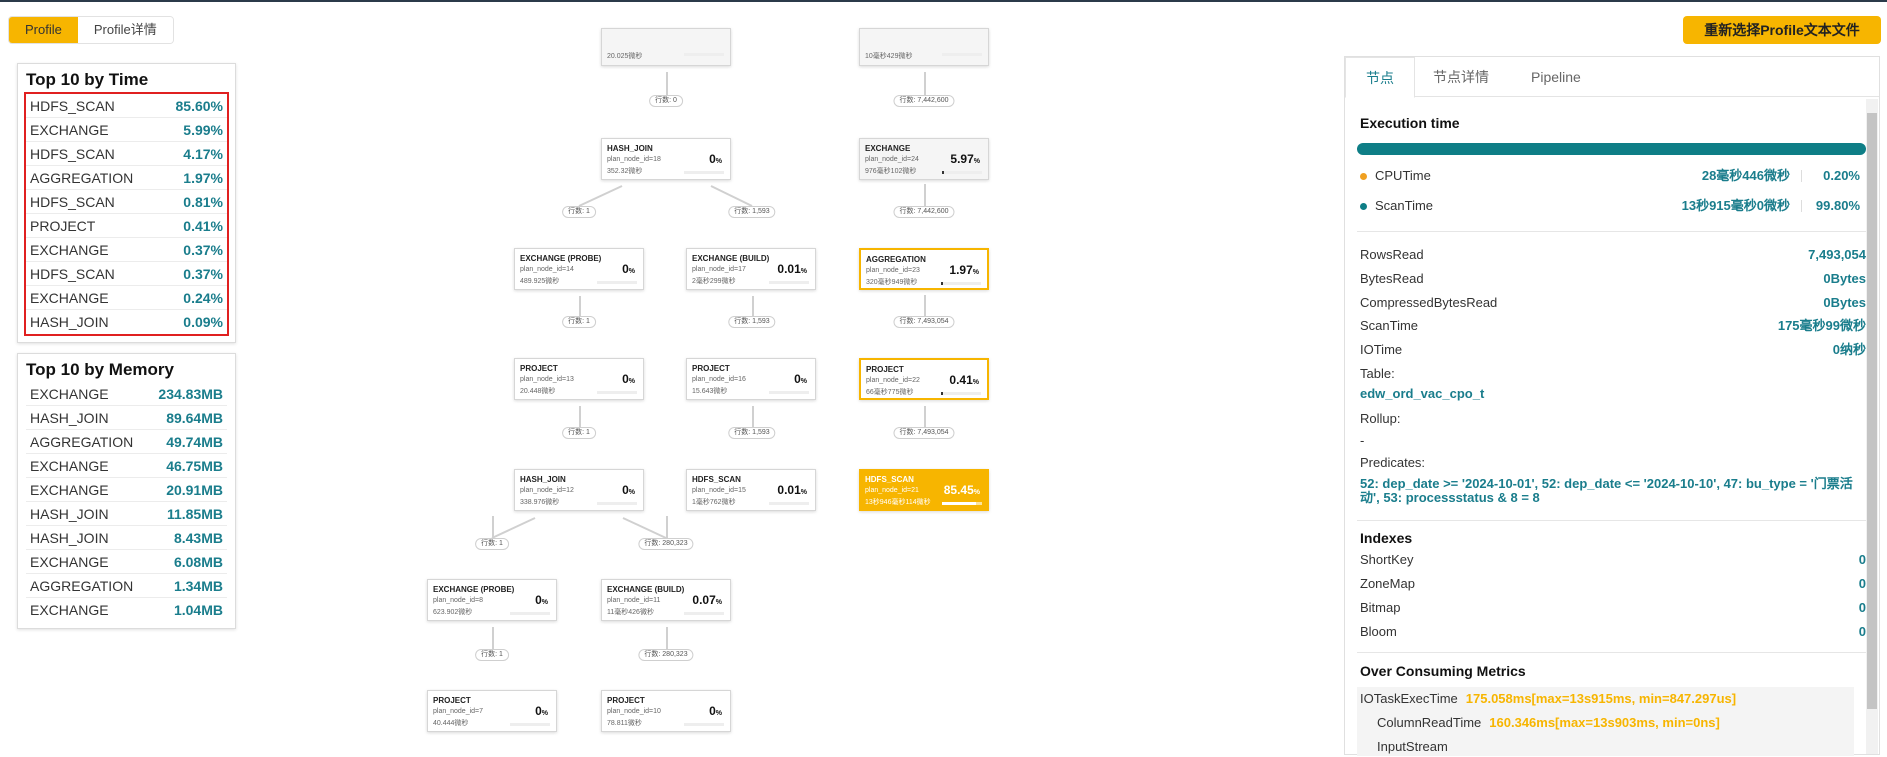 The image size is (1887, 757). Describe the element at coordinates (666, 101) in the screenshot. I see `edge-row-count: 行数: 0` at that location.